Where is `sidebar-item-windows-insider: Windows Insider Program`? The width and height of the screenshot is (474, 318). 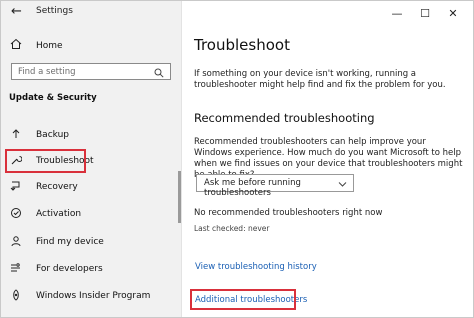 sidebar-item-windows-insider: Windows Insider Program is located at coordinates (93, 296).